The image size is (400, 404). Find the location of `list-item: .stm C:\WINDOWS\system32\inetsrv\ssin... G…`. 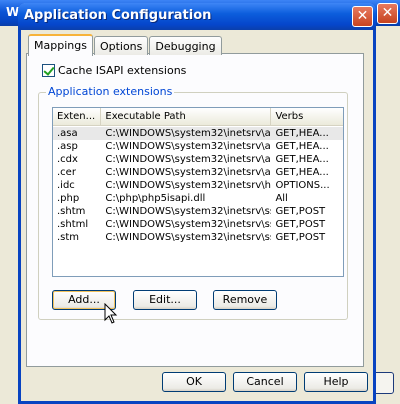

list-item: .stm C:\WINDOWS\system32\inetsrv\ssin... G… is located at coordinates (198, 237).